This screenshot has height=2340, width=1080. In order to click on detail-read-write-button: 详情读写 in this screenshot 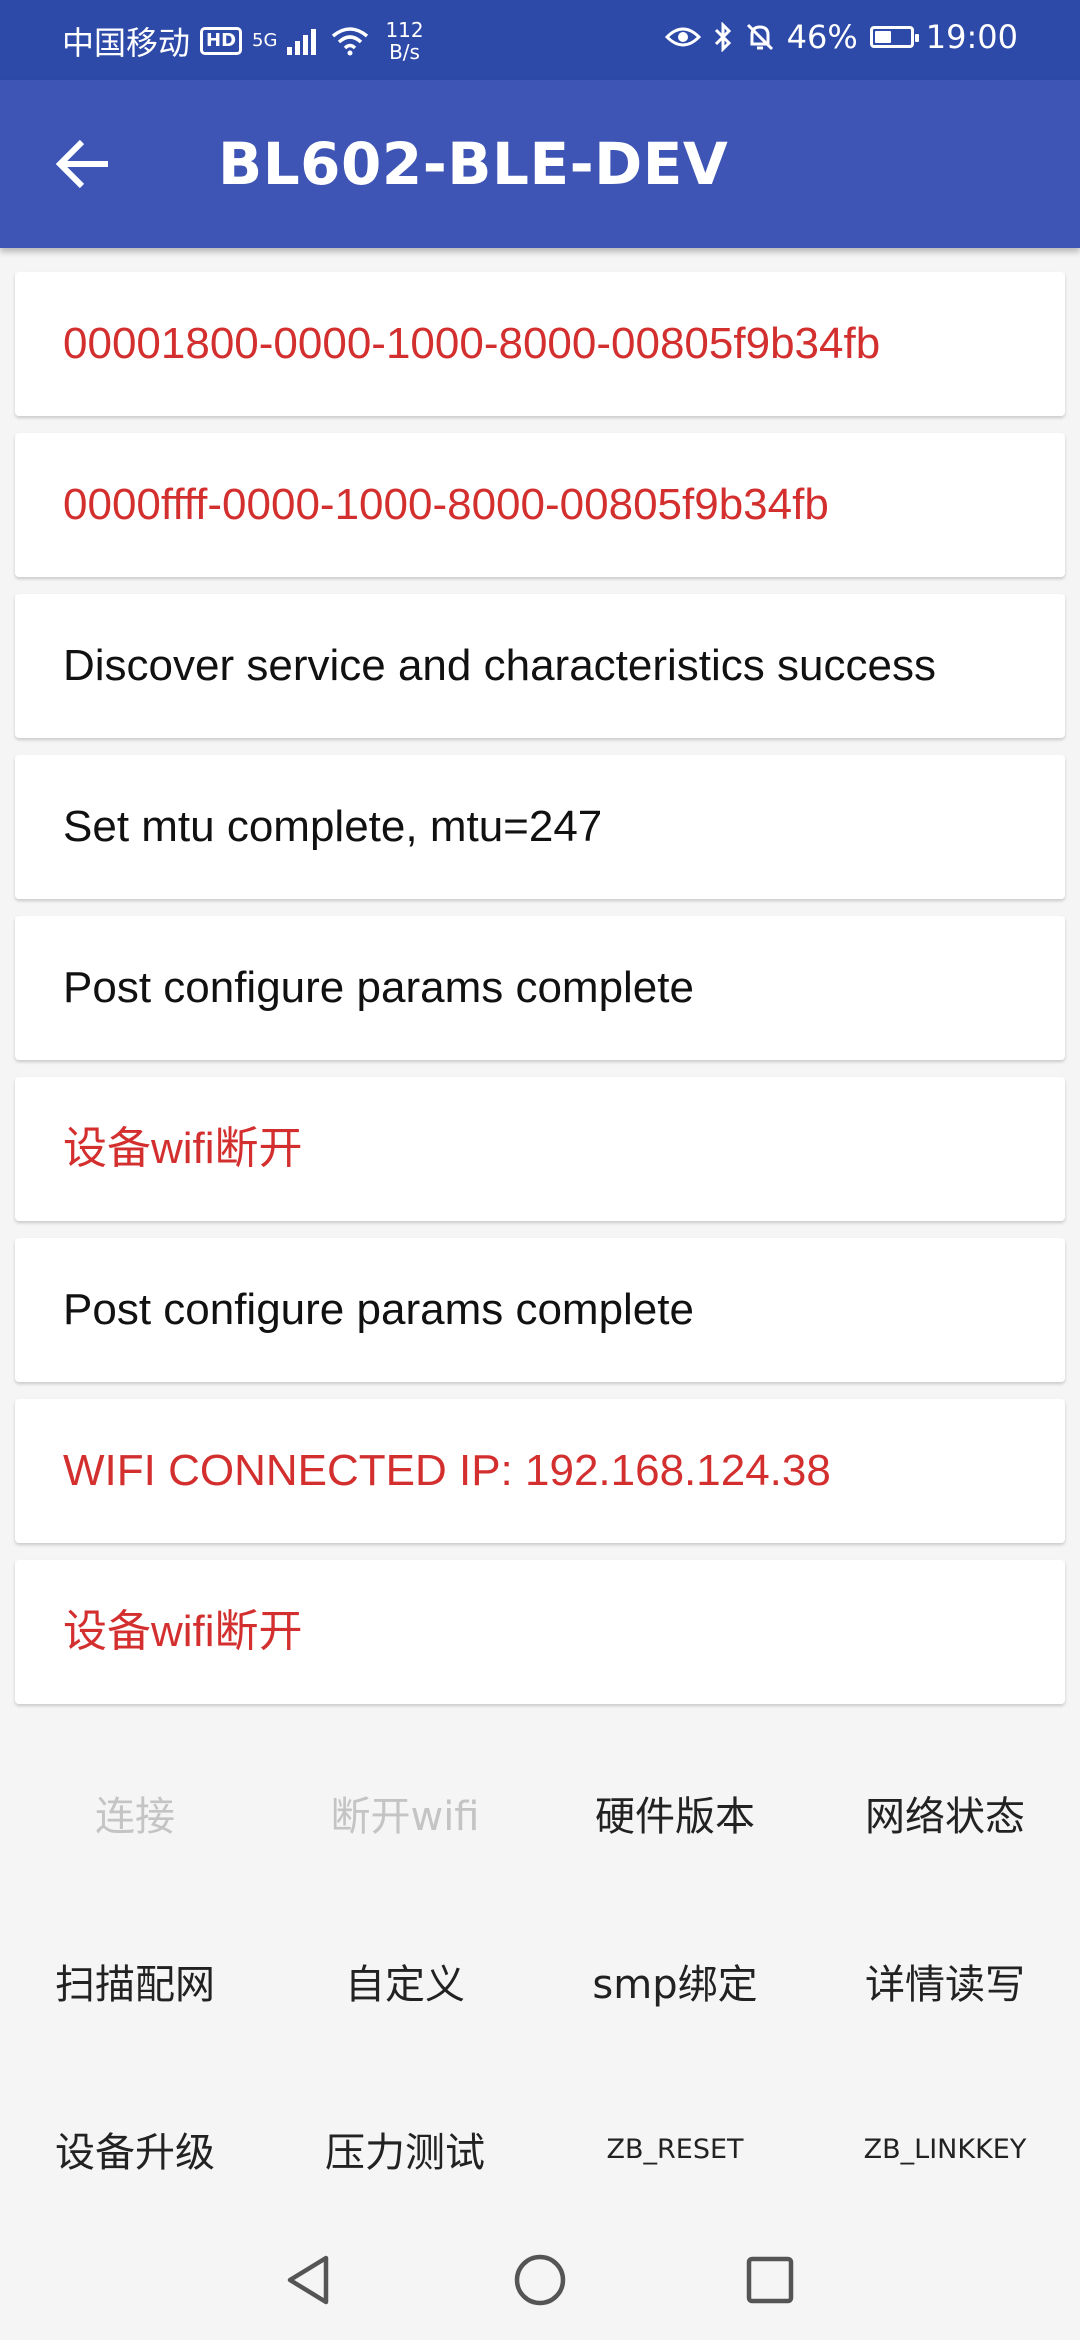, I will do `click(945, 1992)`.